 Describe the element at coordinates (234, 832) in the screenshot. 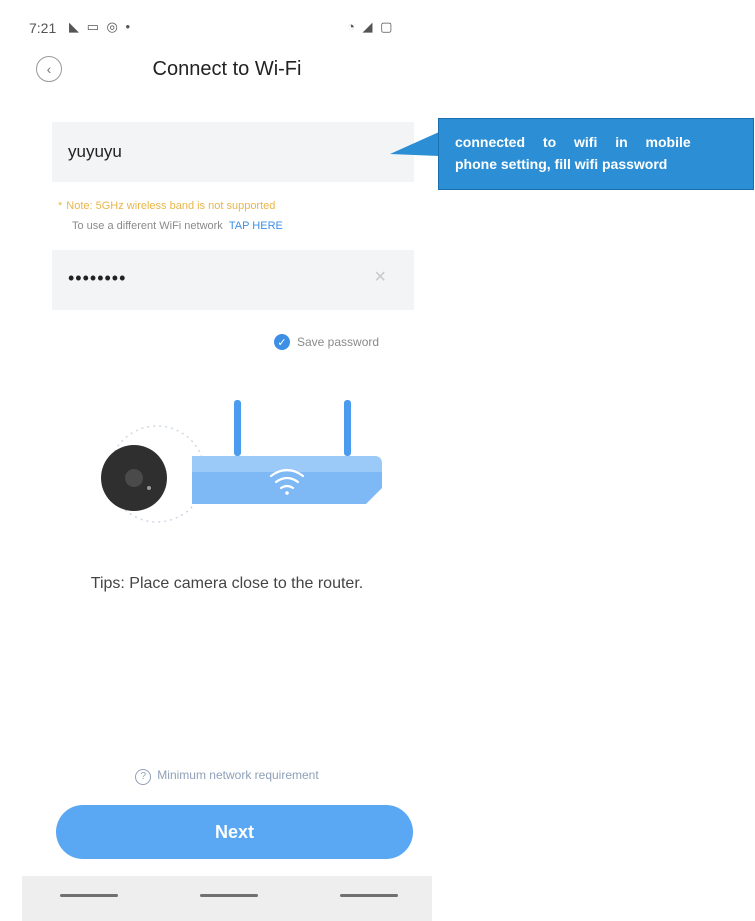

I see `next-button: Next` at that location.